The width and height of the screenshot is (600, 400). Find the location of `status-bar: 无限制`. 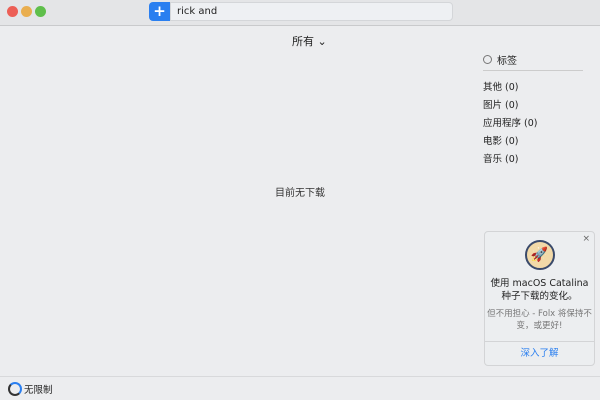

status-bar: 无限制 is located at coordinates (300, 388).